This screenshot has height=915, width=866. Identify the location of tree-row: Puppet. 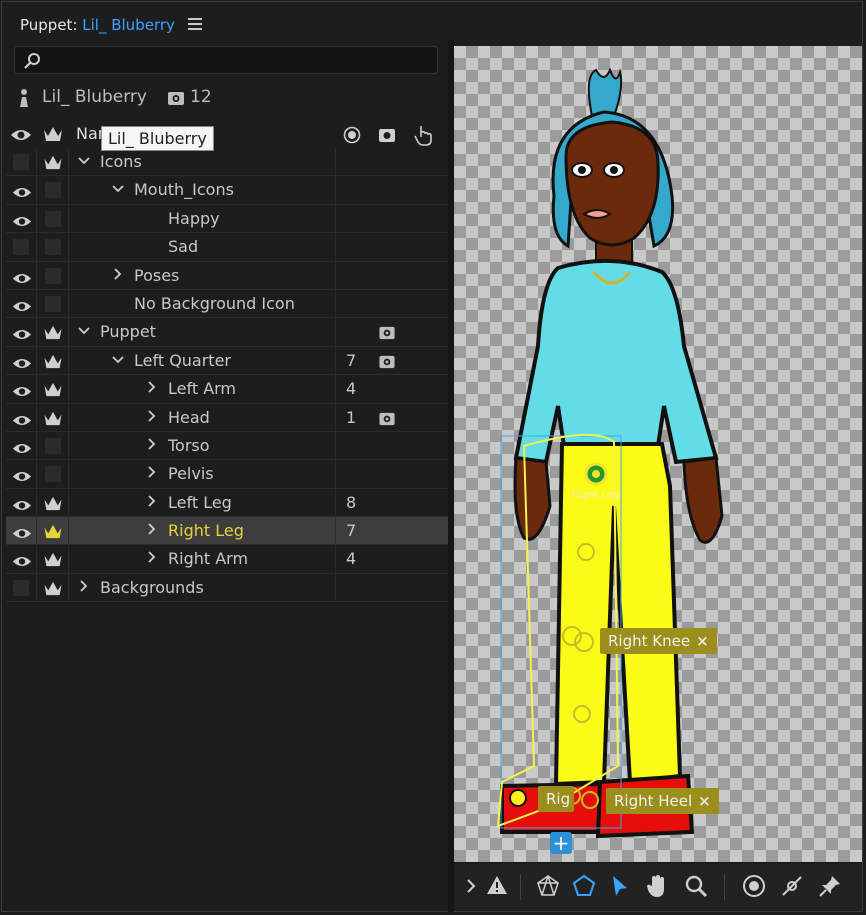
(227, 332).